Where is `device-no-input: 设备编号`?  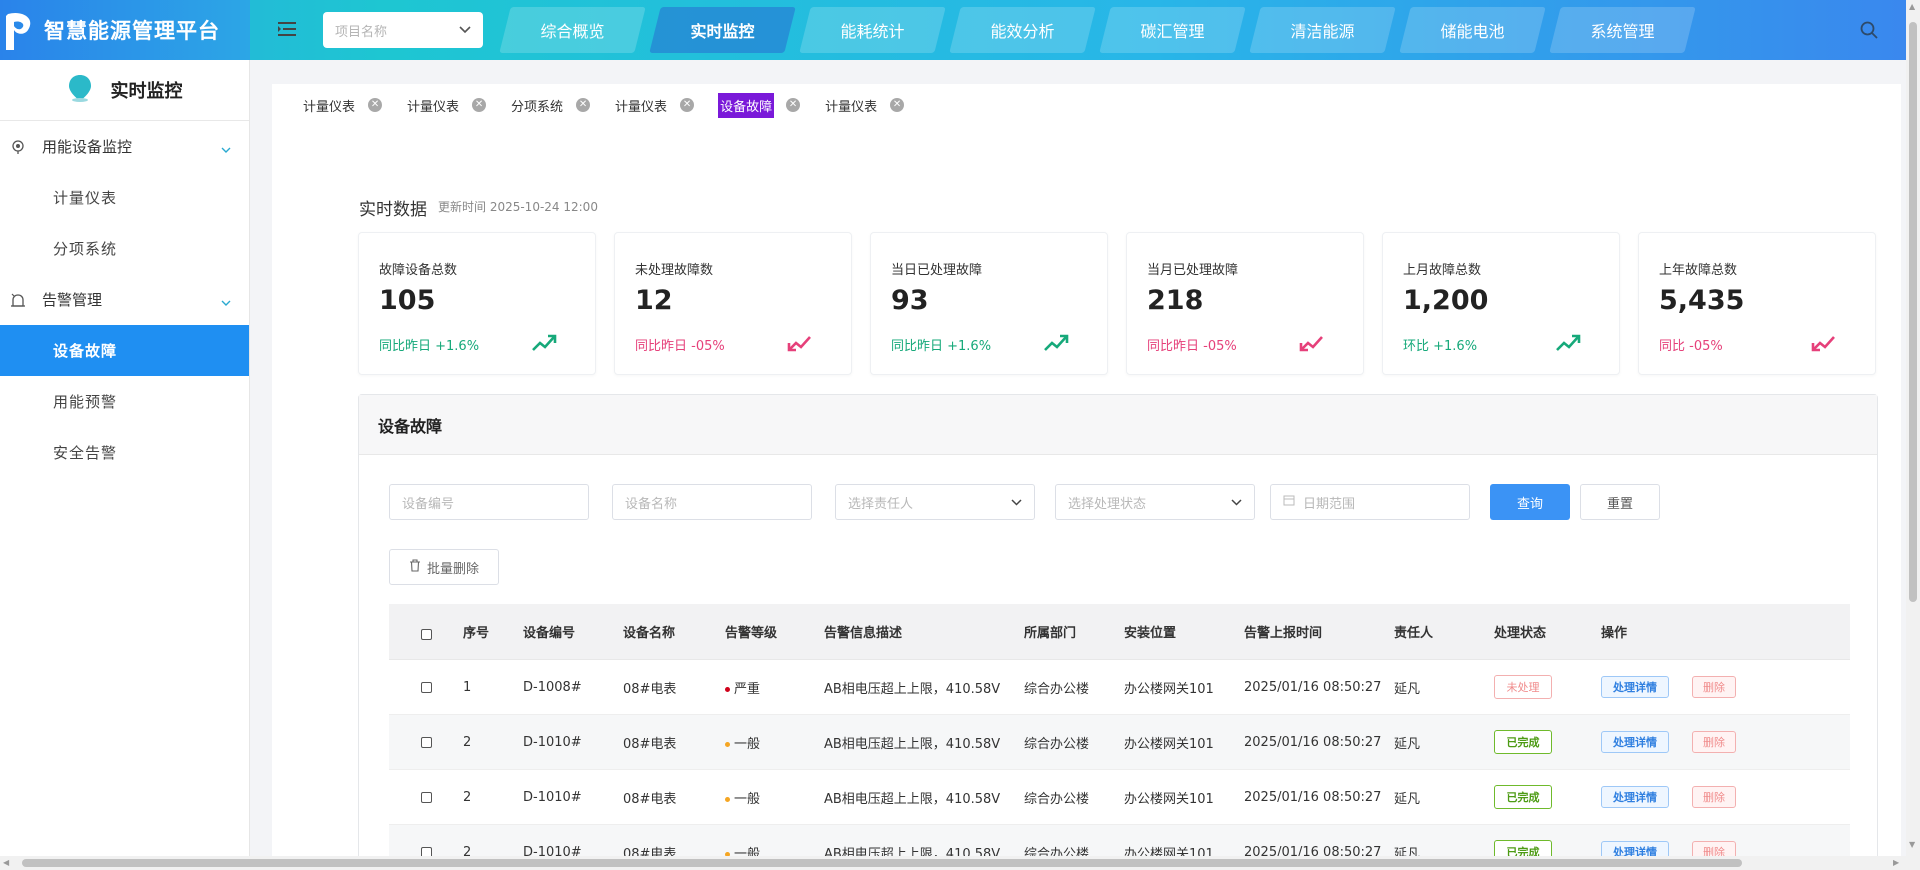 device-no-input: 设备编号 is located at coordinates (489, 502).